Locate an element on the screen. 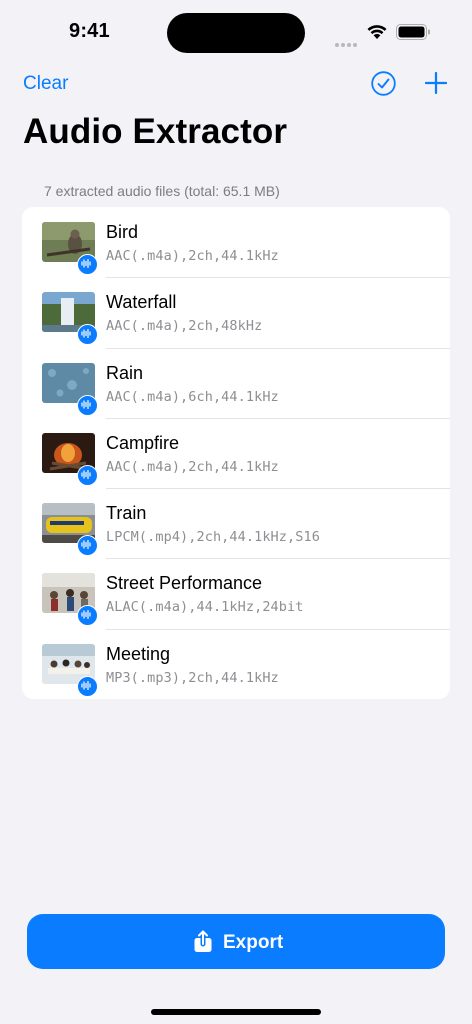 This screenshot has height=1024, width=472. list-item-waterfall: Waterfall AAC(.m4a),2ch,48kHz is located at coordinates (236, 312).